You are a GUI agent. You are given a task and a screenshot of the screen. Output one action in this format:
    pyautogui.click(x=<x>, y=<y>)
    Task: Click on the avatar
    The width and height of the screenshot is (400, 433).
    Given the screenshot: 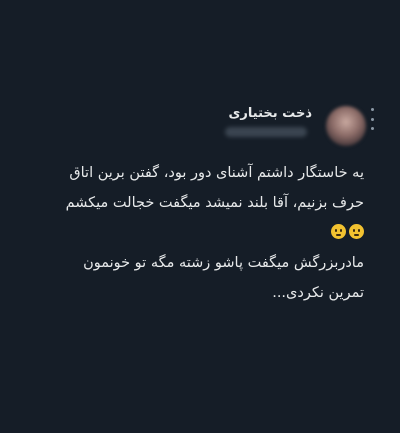 What is the action you would take?
    pyautogui.click(x=346, y=126)
    